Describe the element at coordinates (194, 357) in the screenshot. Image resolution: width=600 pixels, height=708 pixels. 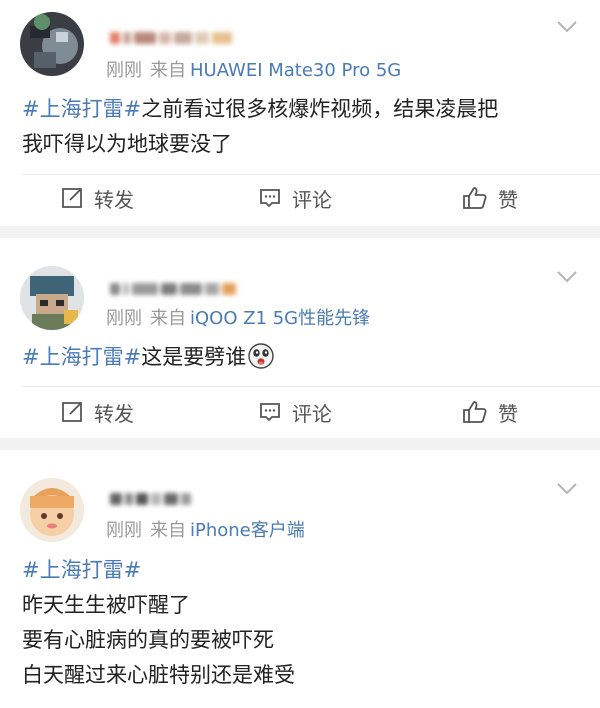
I see `post-body: 这是要劈谁` at that location.